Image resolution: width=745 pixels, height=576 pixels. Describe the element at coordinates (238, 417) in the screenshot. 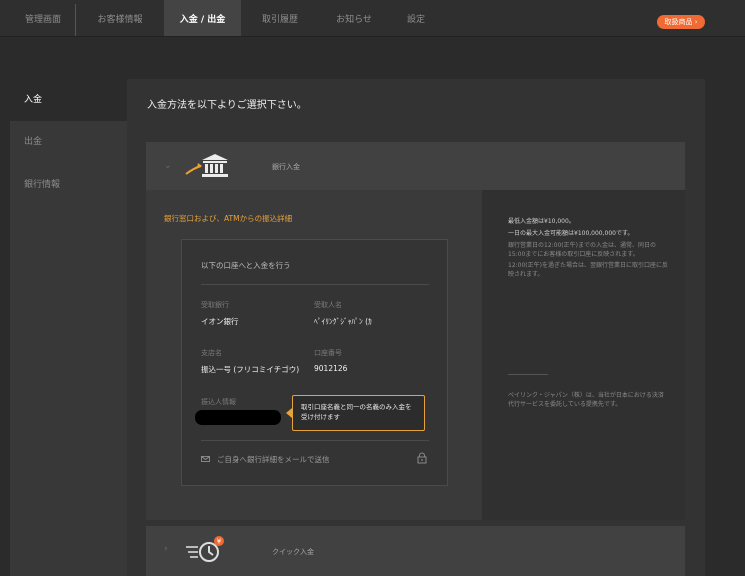

I see `payer-info-redacted` at that location.